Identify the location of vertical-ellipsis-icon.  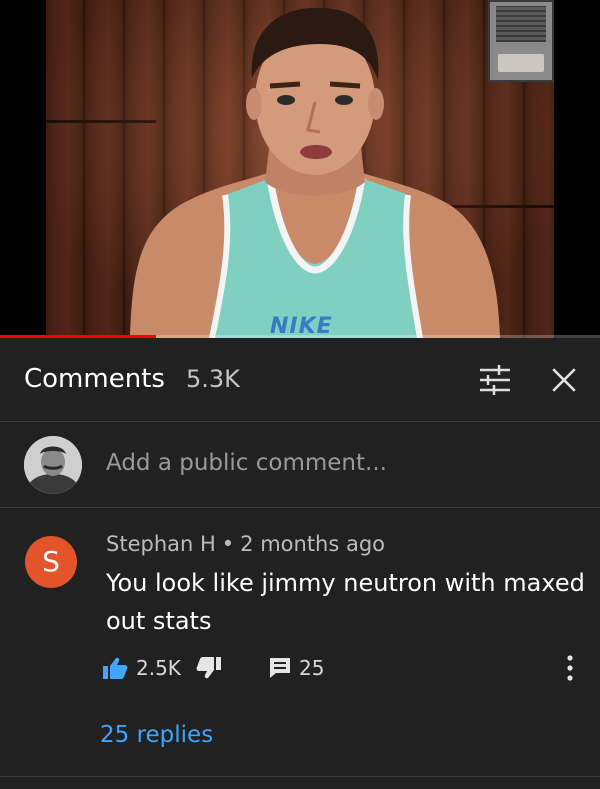
(570, 668).